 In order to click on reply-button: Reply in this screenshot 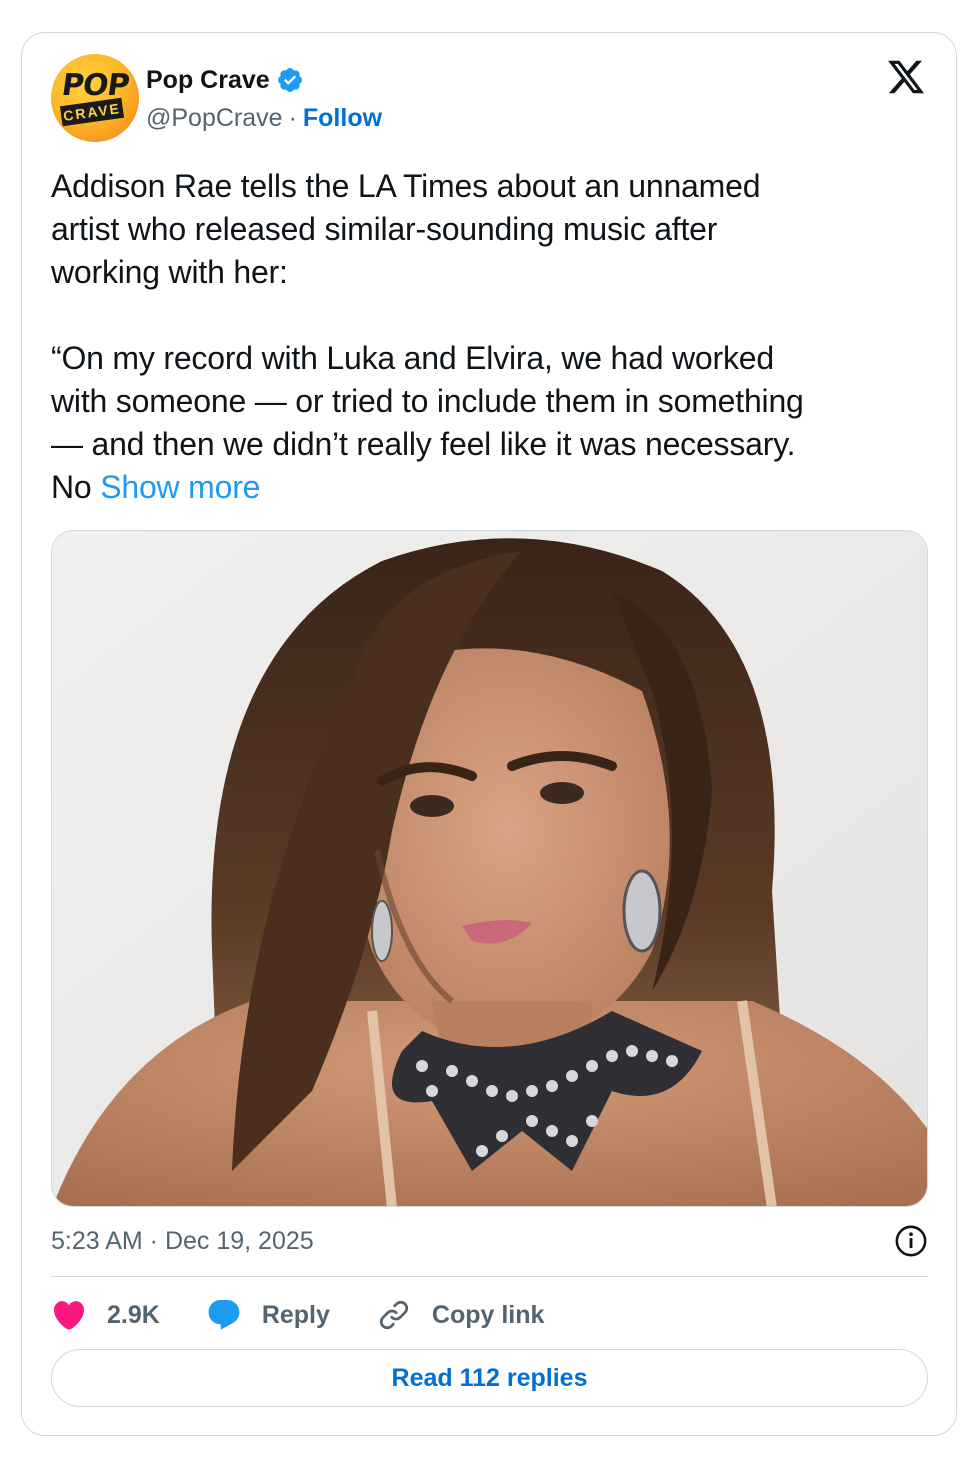, I will do `click(268, 1315)`.